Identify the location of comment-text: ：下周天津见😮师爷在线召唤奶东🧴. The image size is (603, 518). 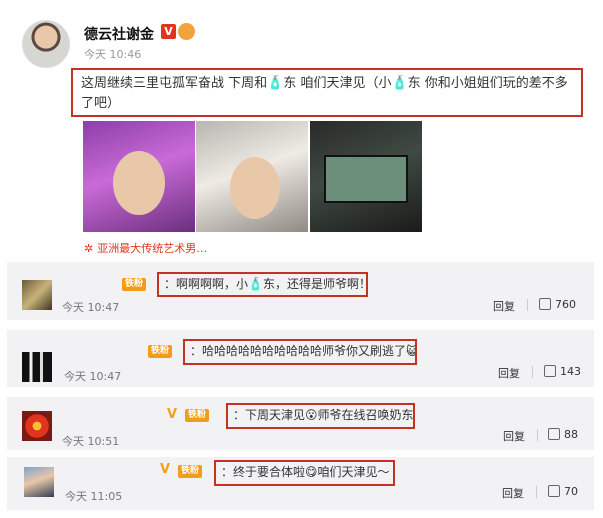
(320, 416).